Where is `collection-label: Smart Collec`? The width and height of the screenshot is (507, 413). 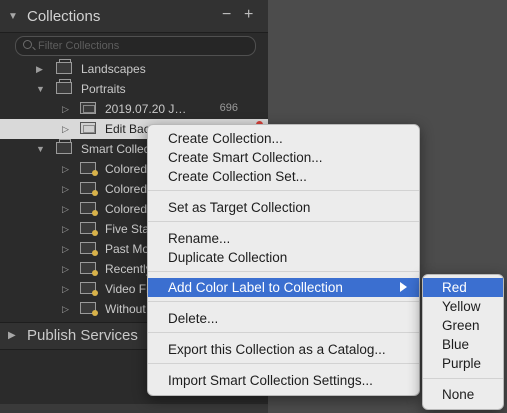 collection-label: Smart Collec is located at coordinates (115, 149).